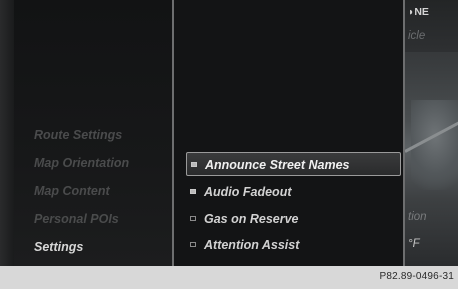 Image resolution: width=458 pixels, height=289 pixels. What do you see at coordinates (252, 245) in the screenshot?
I see `option-label: Attention Assist` at bounding box center [252, 245].